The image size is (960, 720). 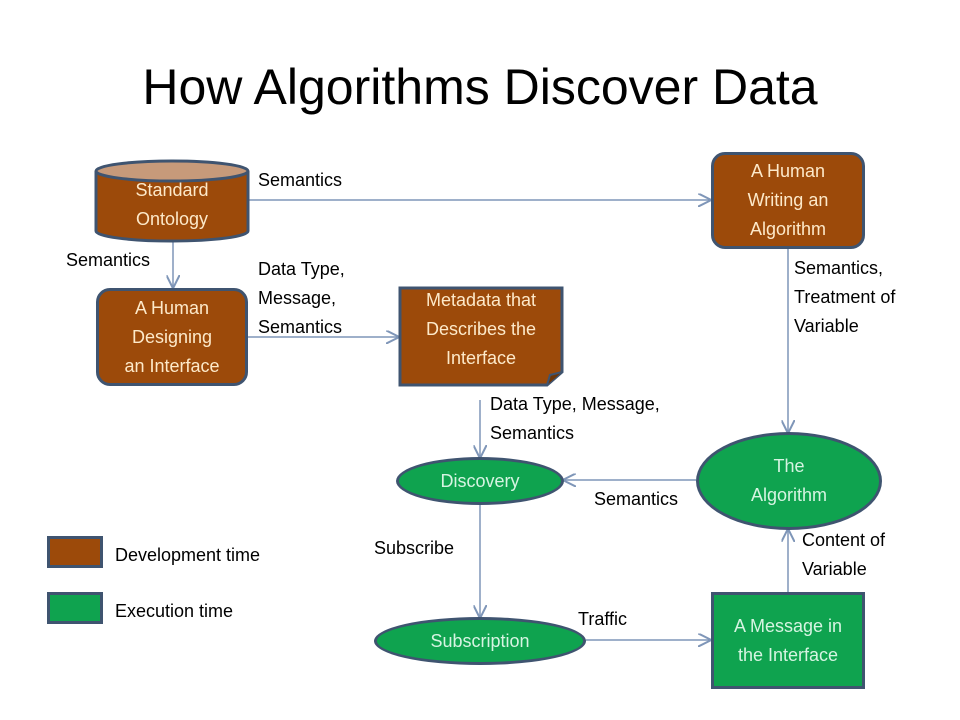 I want to click on node-discovery: Discovery, so click(x=480, y=481).